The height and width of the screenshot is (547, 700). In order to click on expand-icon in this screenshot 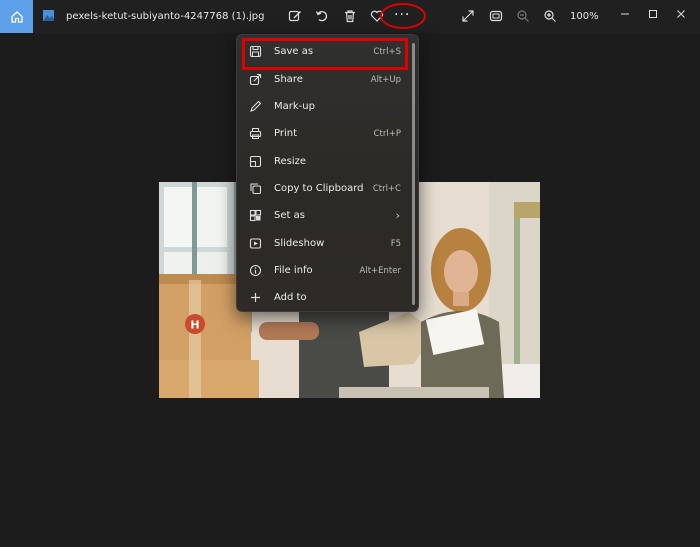, I will do `click(468, 16)`.